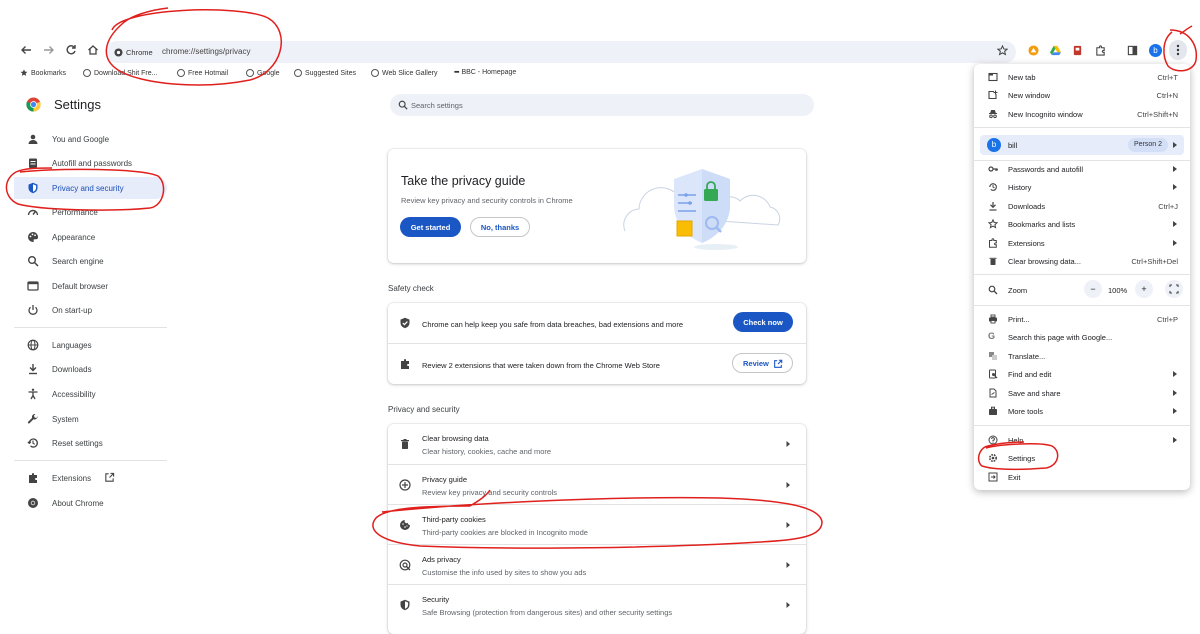 Image resolution: width=1200 pixels, height=634 pixels. I want to click on bookmark-item: Free Hotmail, so click(202, 73).